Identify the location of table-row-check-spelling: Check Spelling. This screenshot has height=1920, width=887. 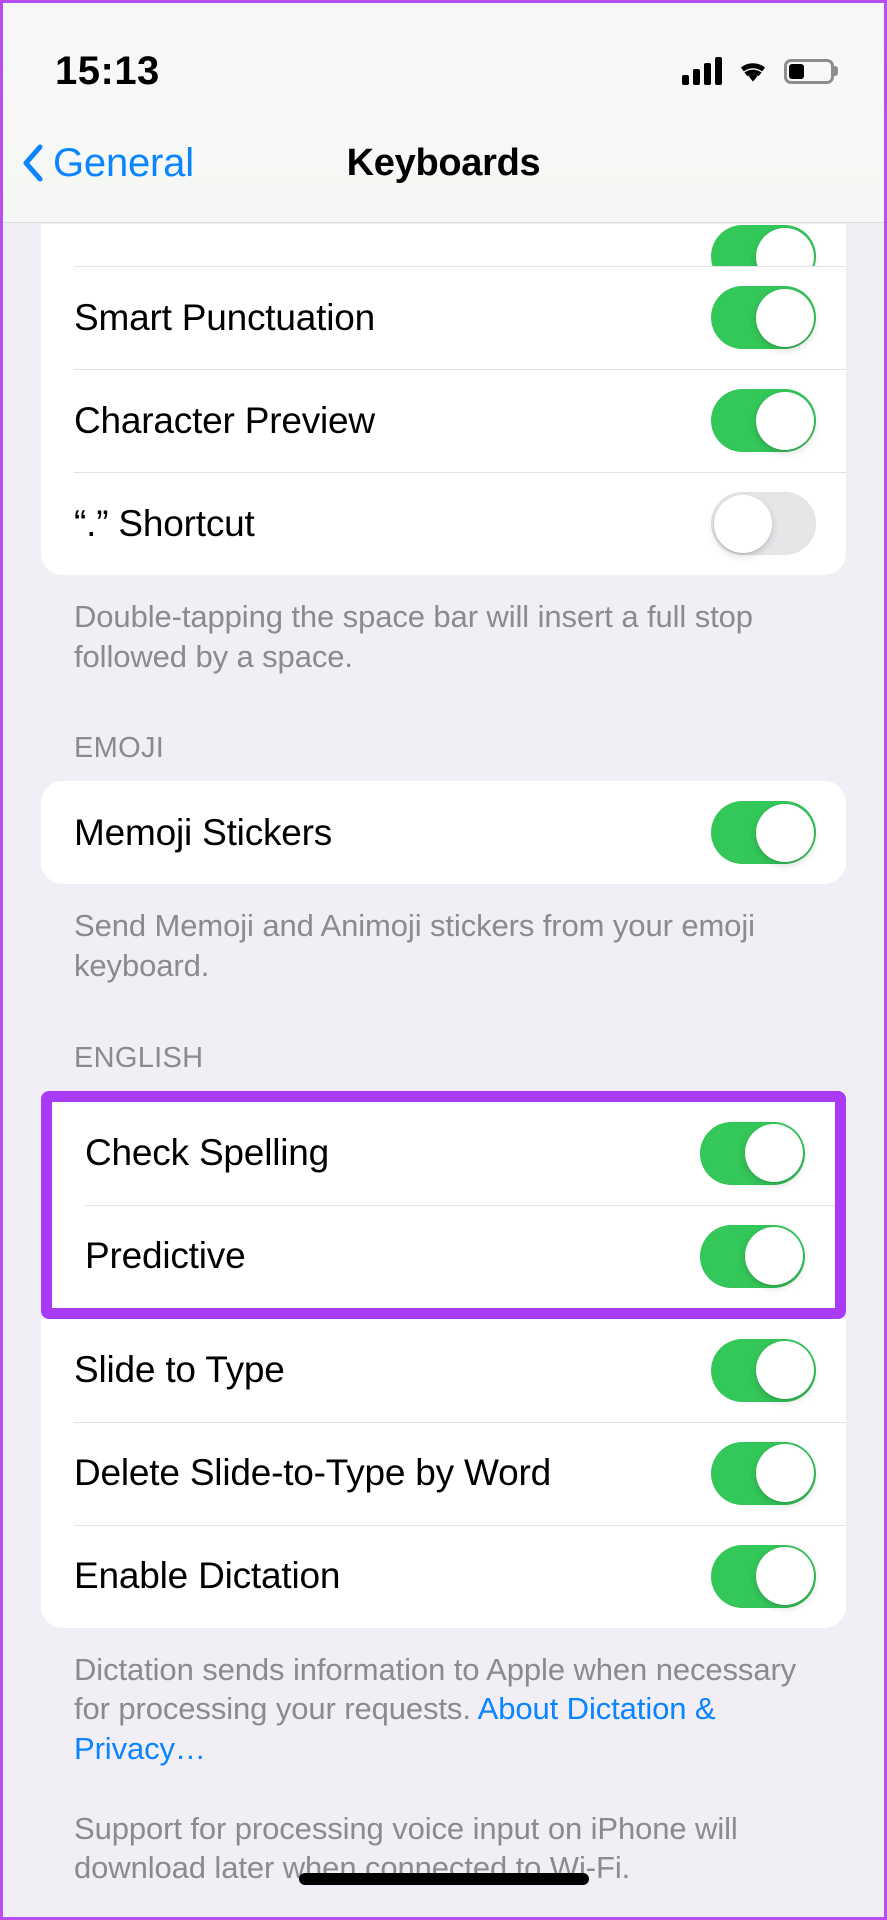
(443, 1153).